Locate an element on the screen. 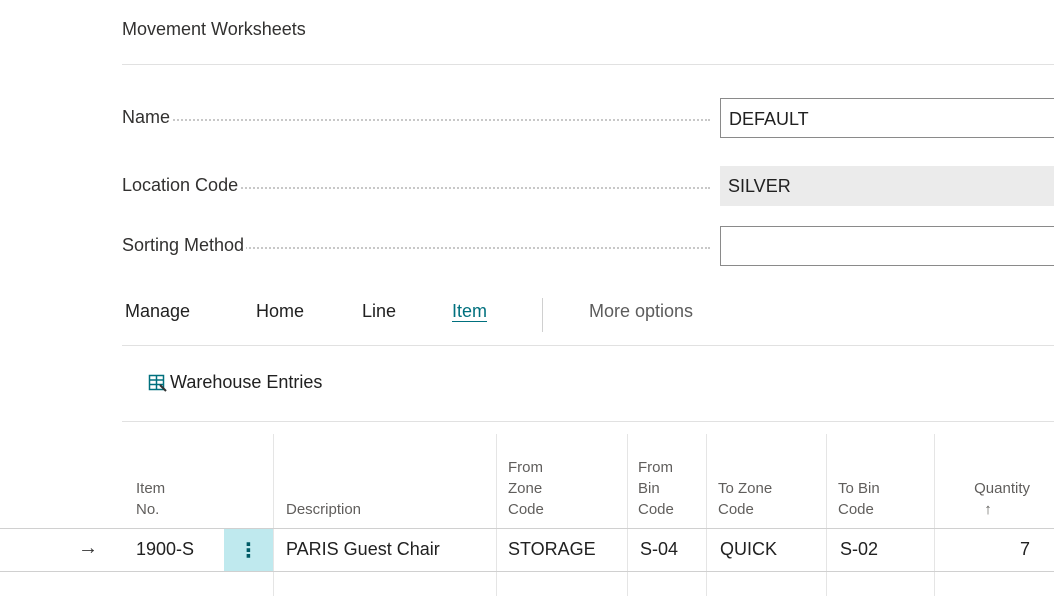 The width and height of the screenshot is (1054, 596). cell-to-zone-code: QUICK is located at coordinates (748, 550).